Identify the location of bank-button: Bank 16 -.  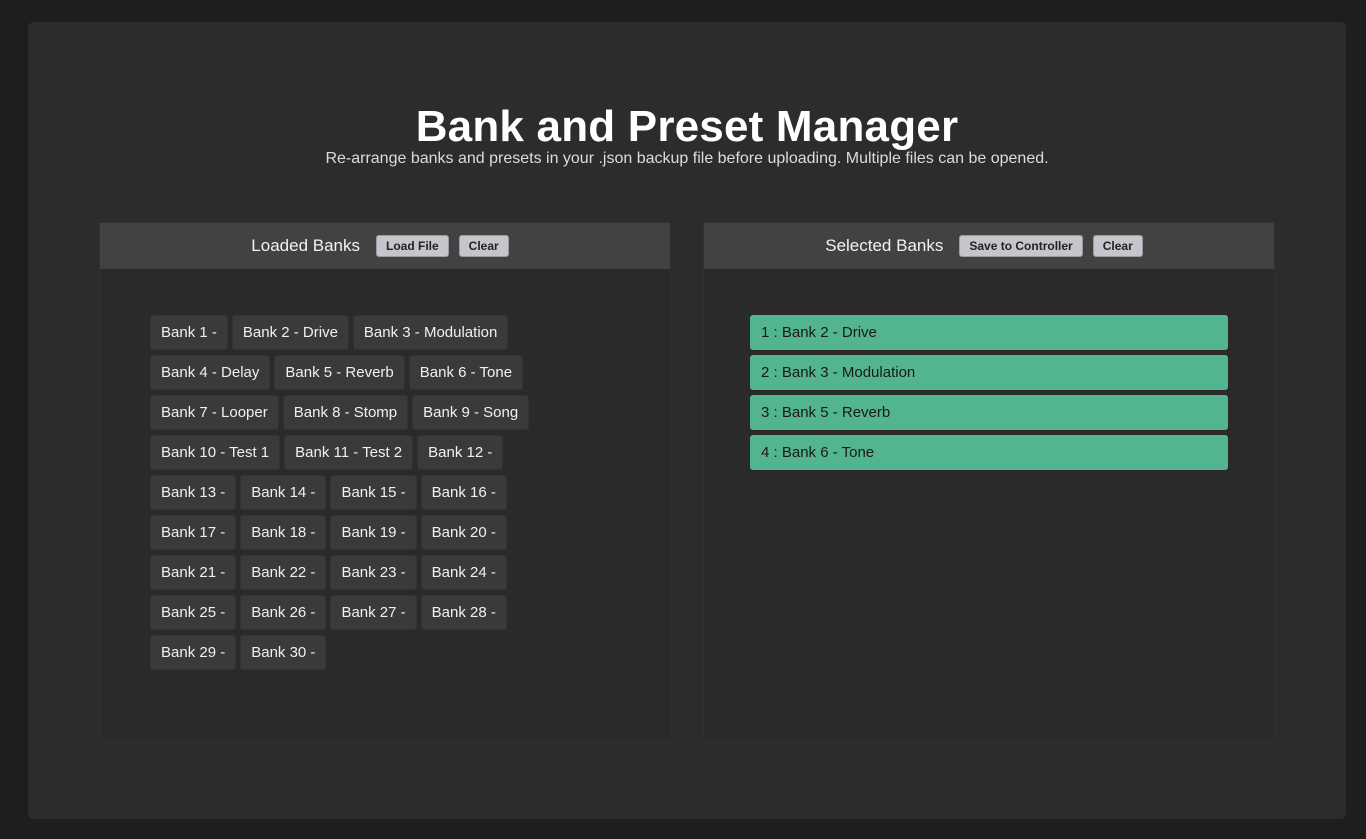
(463, 492).